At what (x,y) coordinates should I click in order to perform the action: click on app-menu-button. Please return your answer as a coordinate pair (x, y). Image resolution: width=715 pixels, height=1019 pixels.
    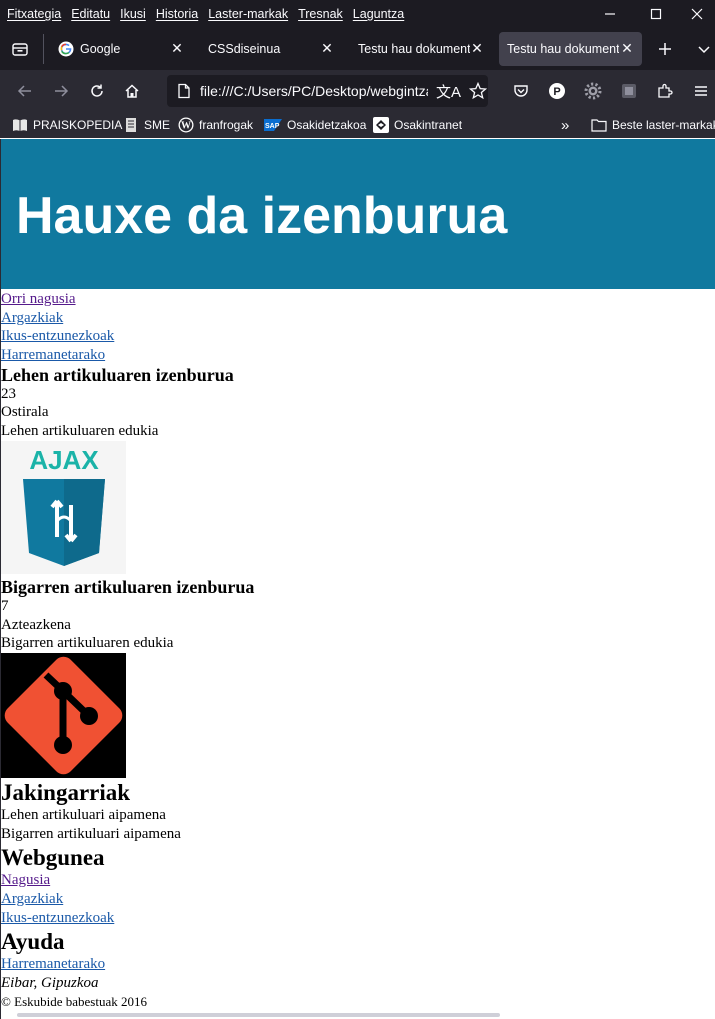
    Looking at the image, I should click on (701, 91).